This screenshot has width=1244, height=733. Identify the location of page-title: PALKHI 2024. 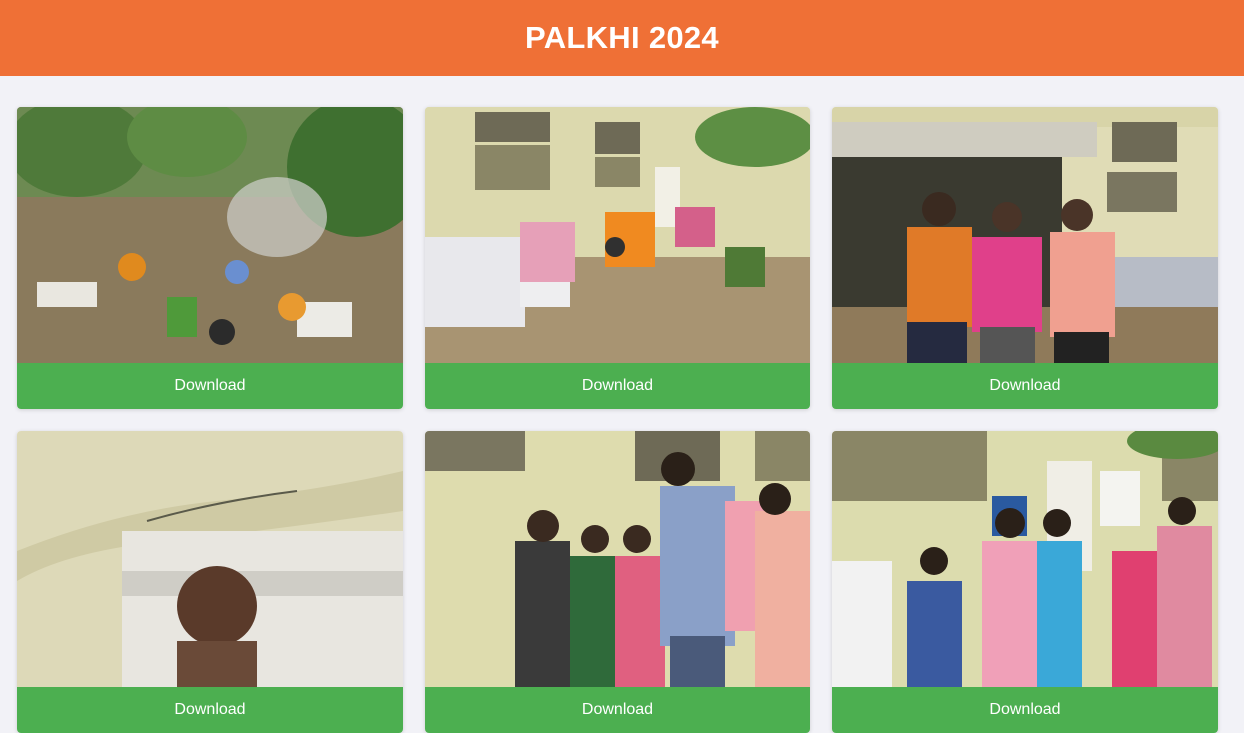
(622, 37).